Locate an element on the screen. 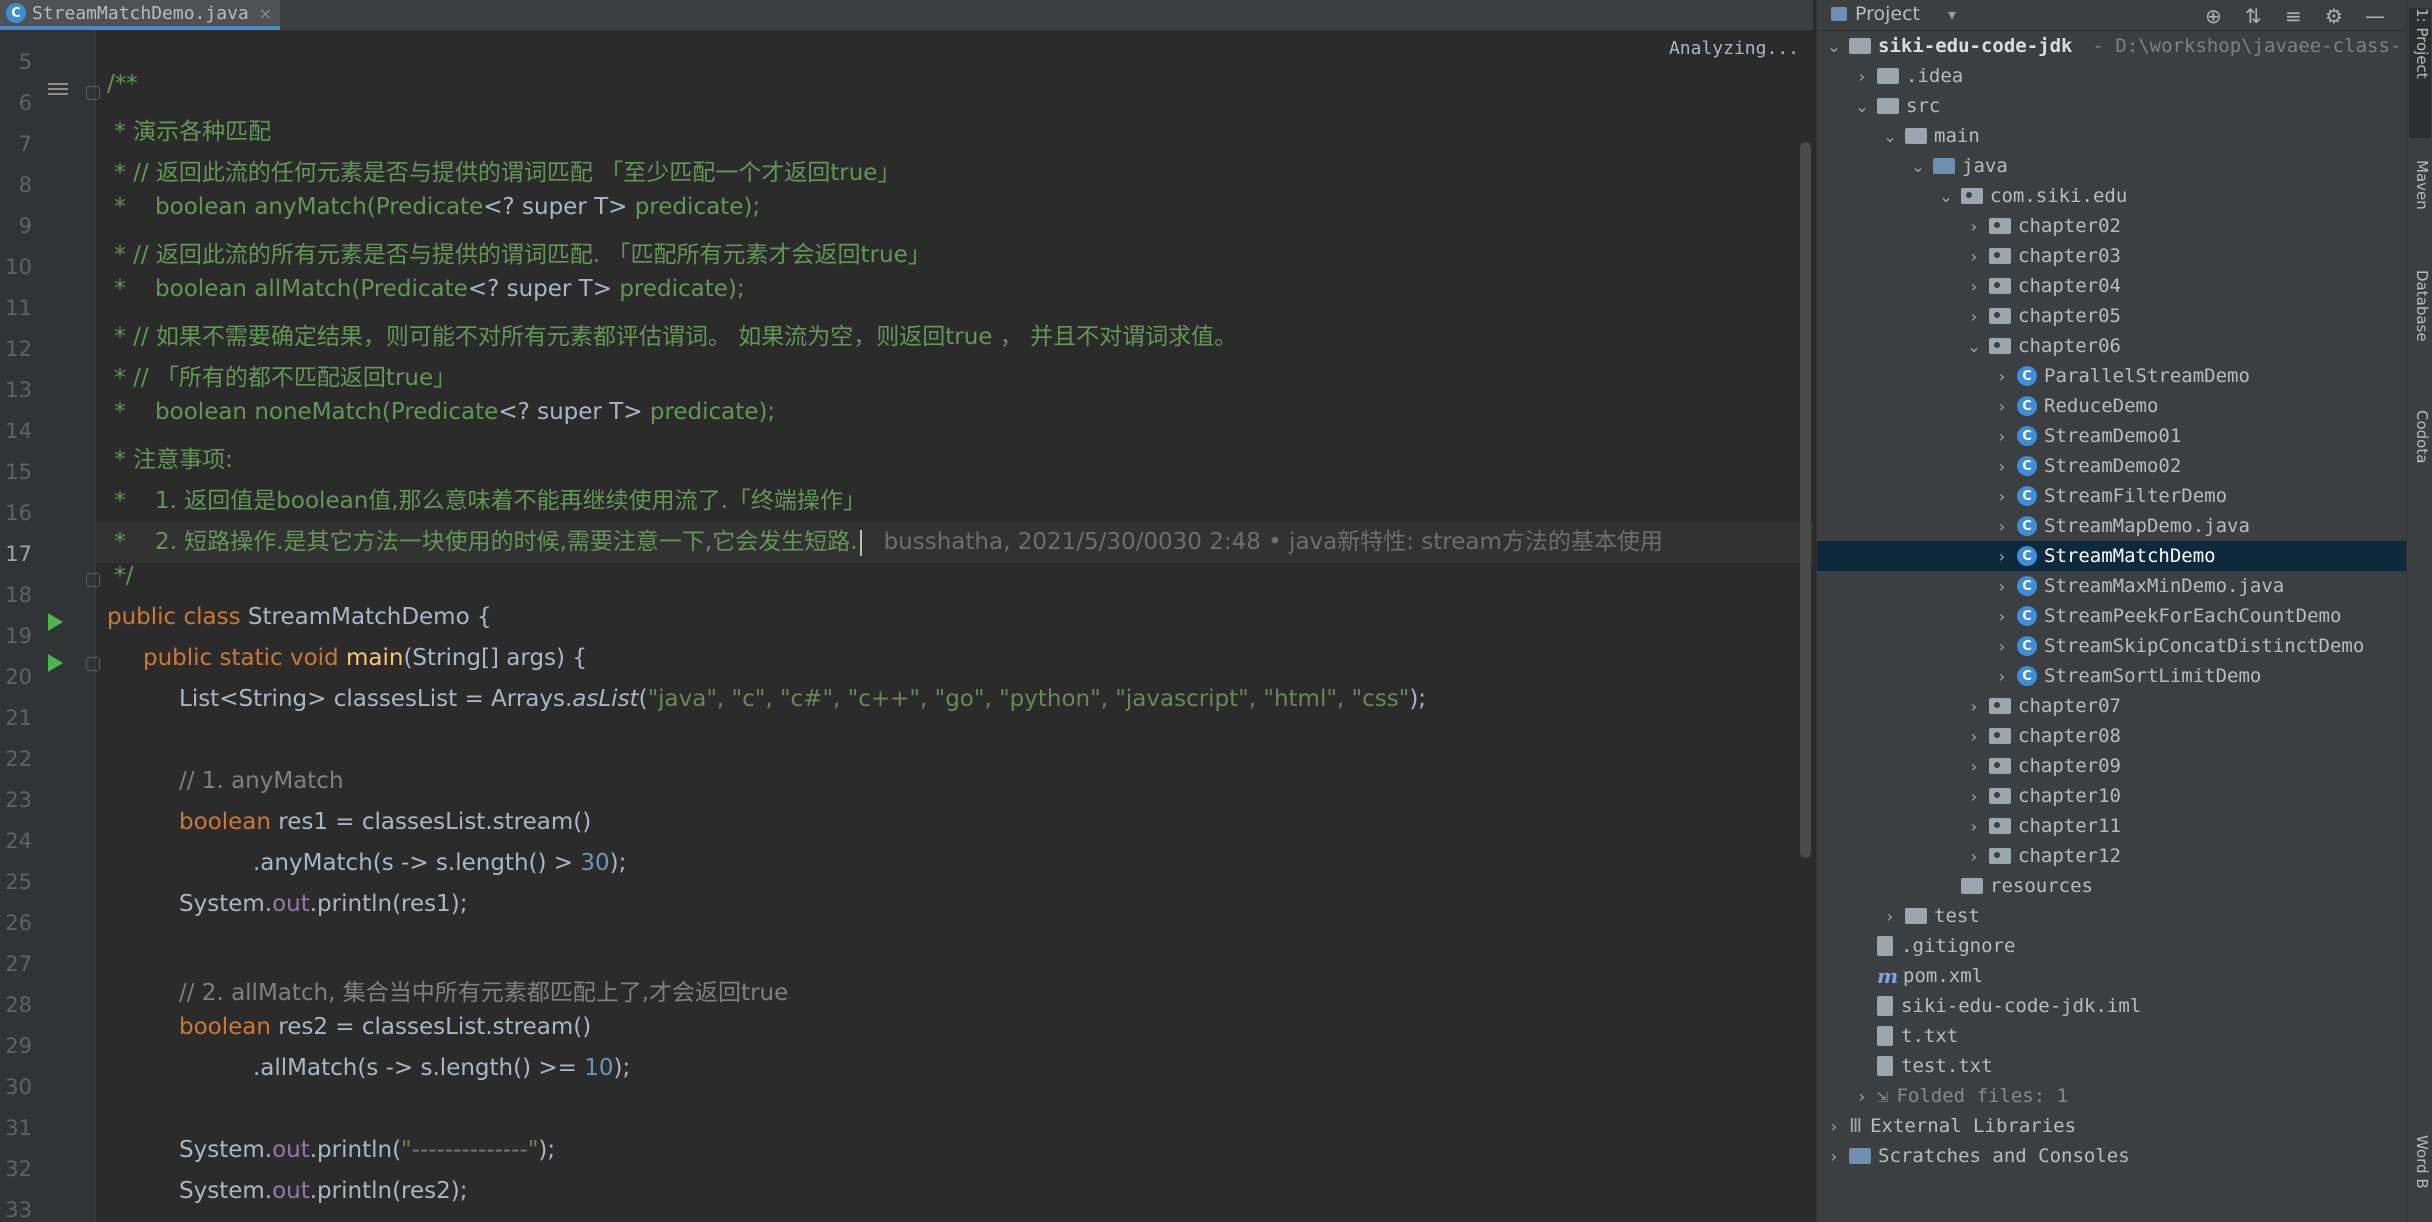 The image size is (2432, 1222). code-line: // 2. allMatch, 集合当中所有元素都匹配上了,才会返回true is located at coordinates (484, 993).